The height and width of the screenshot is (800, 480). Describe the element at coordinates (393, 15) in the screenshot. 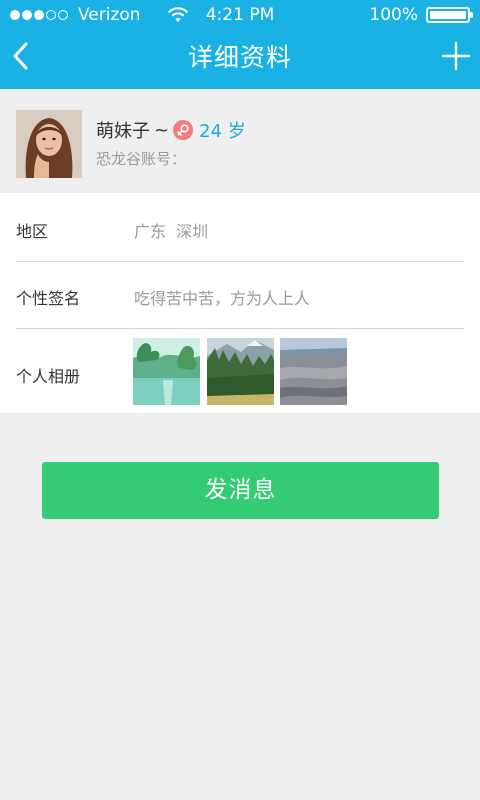

I see `battery-percent: 100%` at that location.